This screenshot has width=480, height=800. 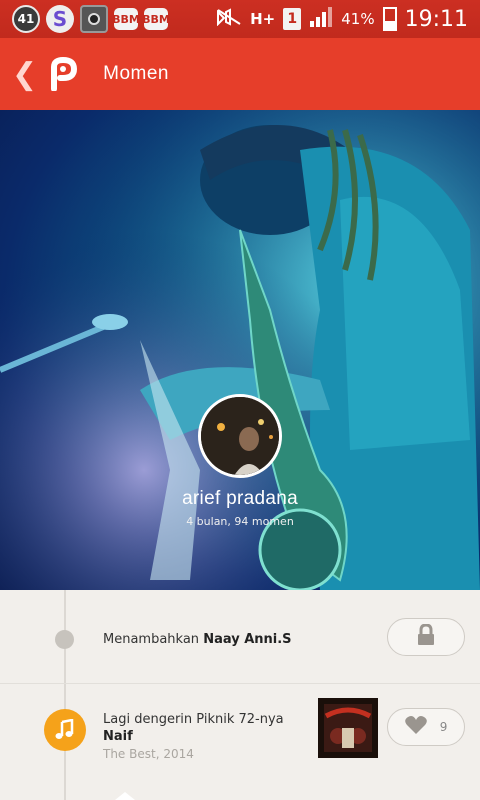 What do you see at coordinates (125, 796) in the screenshot?
I see `caret-pointer-icon` at bounding box center [125, 796].